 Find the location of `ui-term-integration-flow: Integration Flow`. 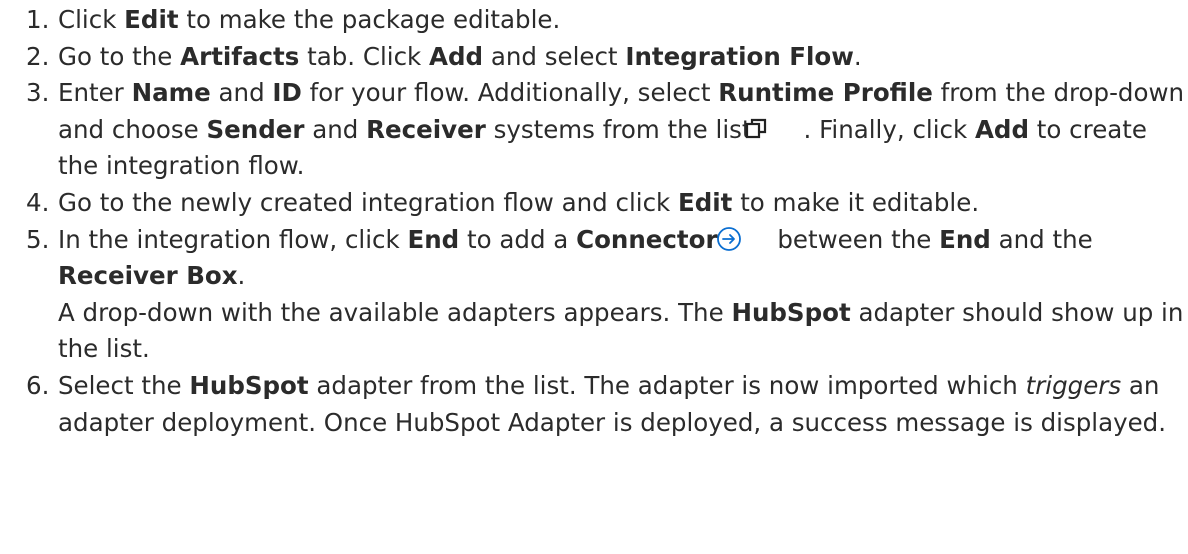

ui-term-integration-flow: Integration Flow is located at coordinates (739, 56).